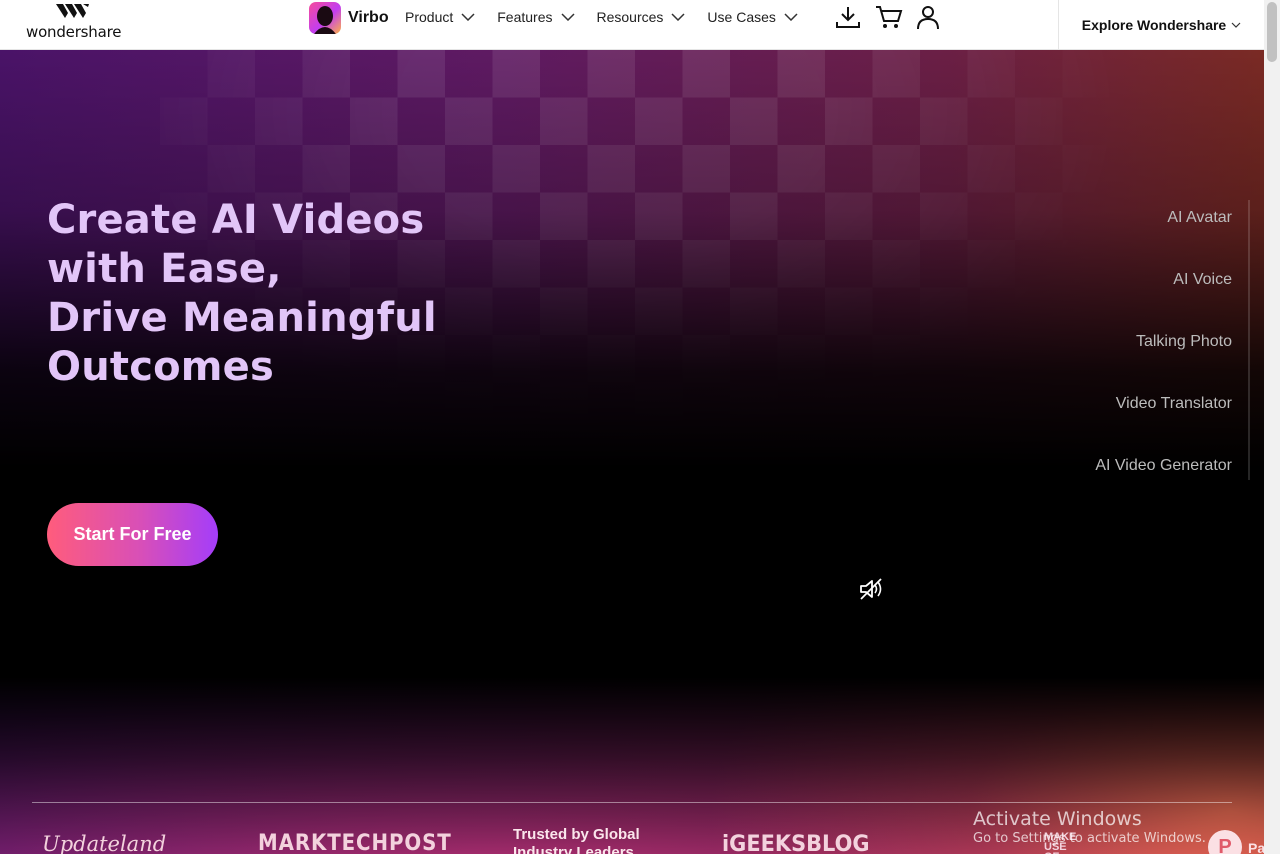  I want to click on logo-partial-text: Pa, so click(1256, 847).